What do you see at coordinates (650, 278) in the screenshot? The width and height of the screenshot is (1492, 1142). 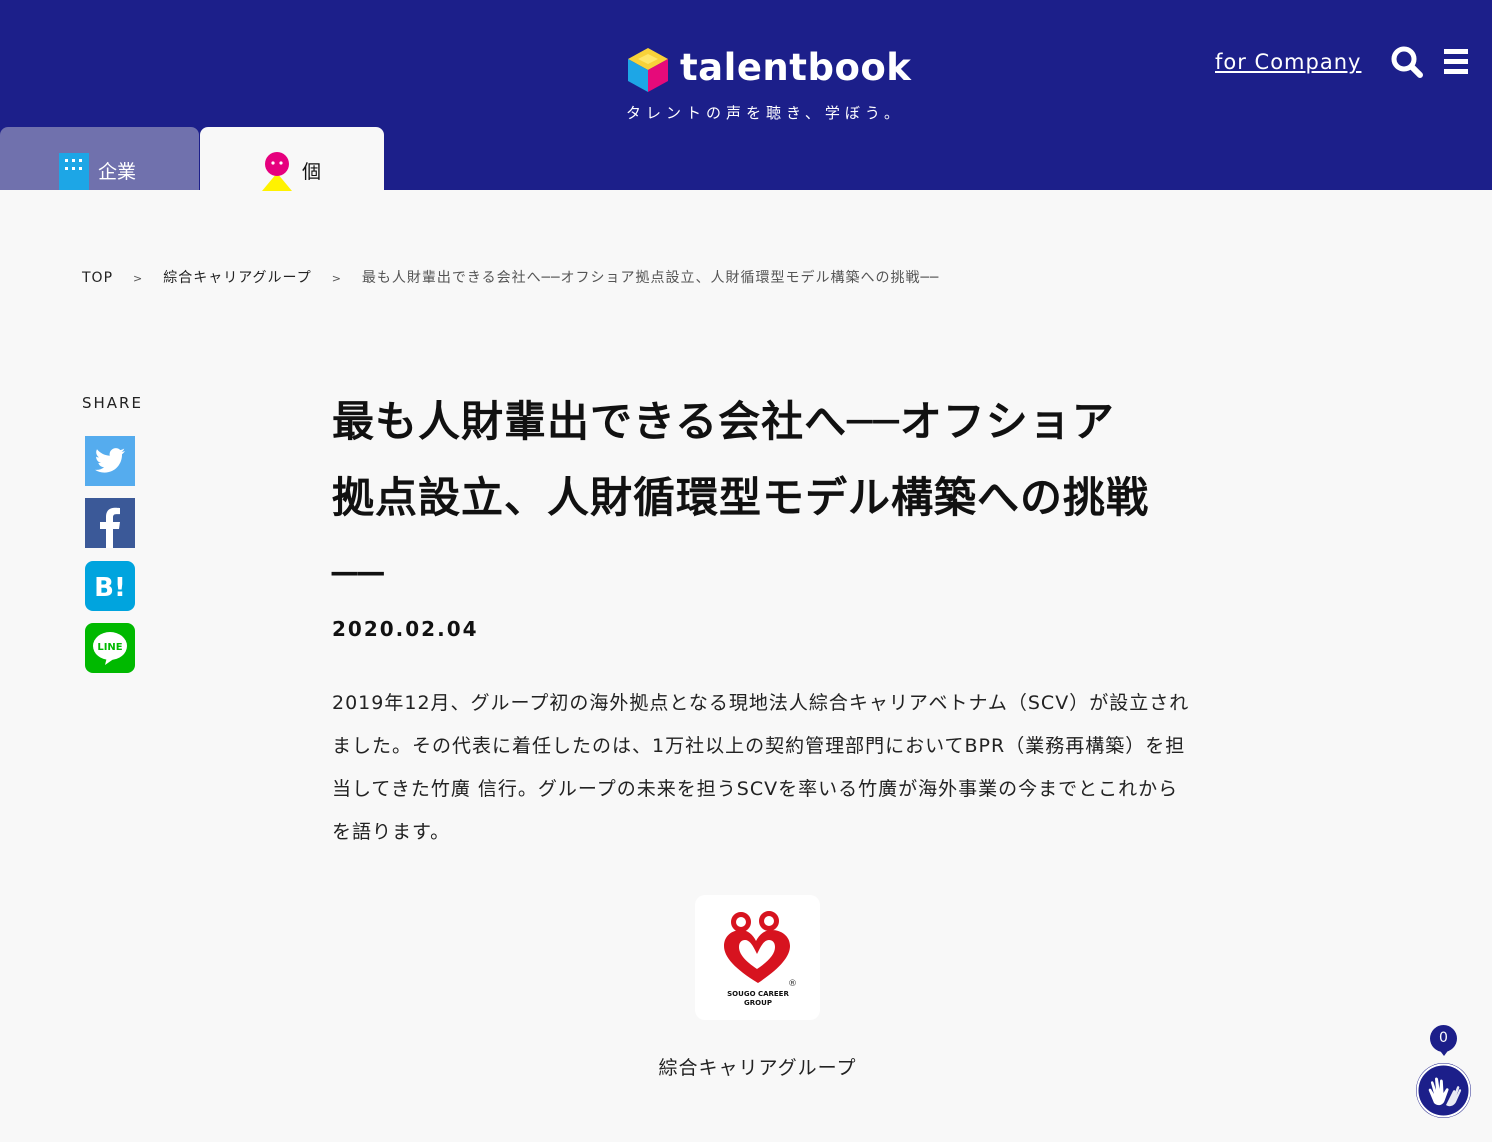 I see `breadcrumb-current: 最も人財輩出できる会社へ──オフショア拠点設立、人財循環型モデル構築への挑戦──` at bounding box center [650, 278].